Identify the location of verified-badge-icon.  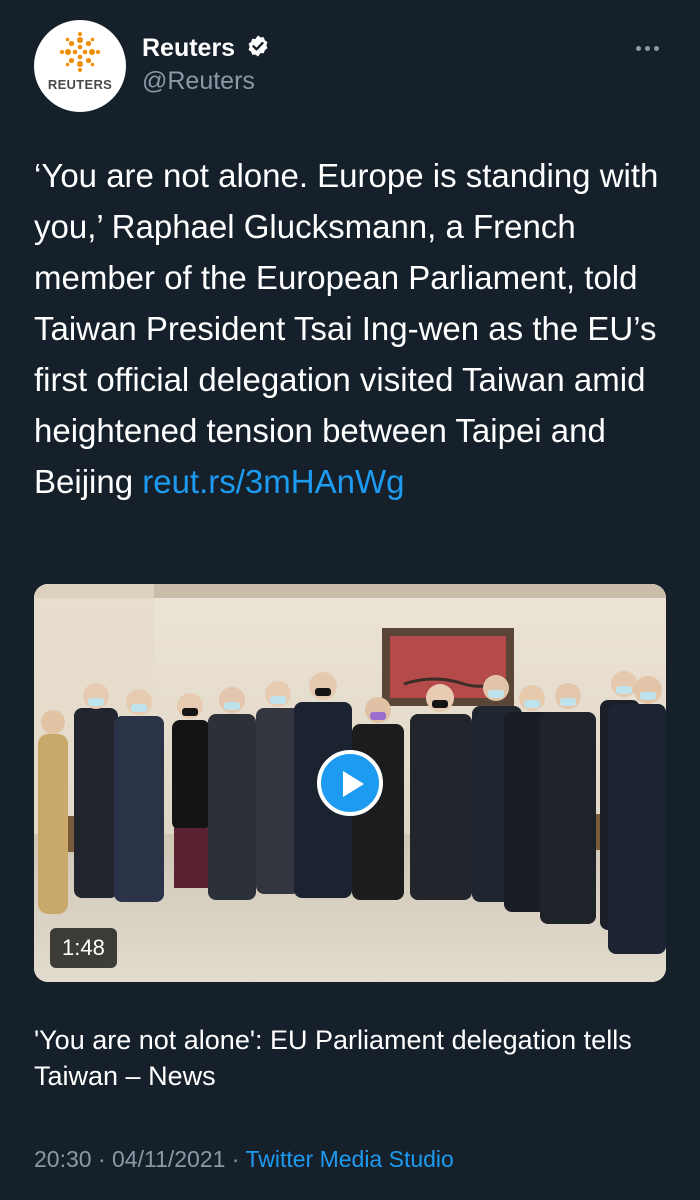
(258, 48).